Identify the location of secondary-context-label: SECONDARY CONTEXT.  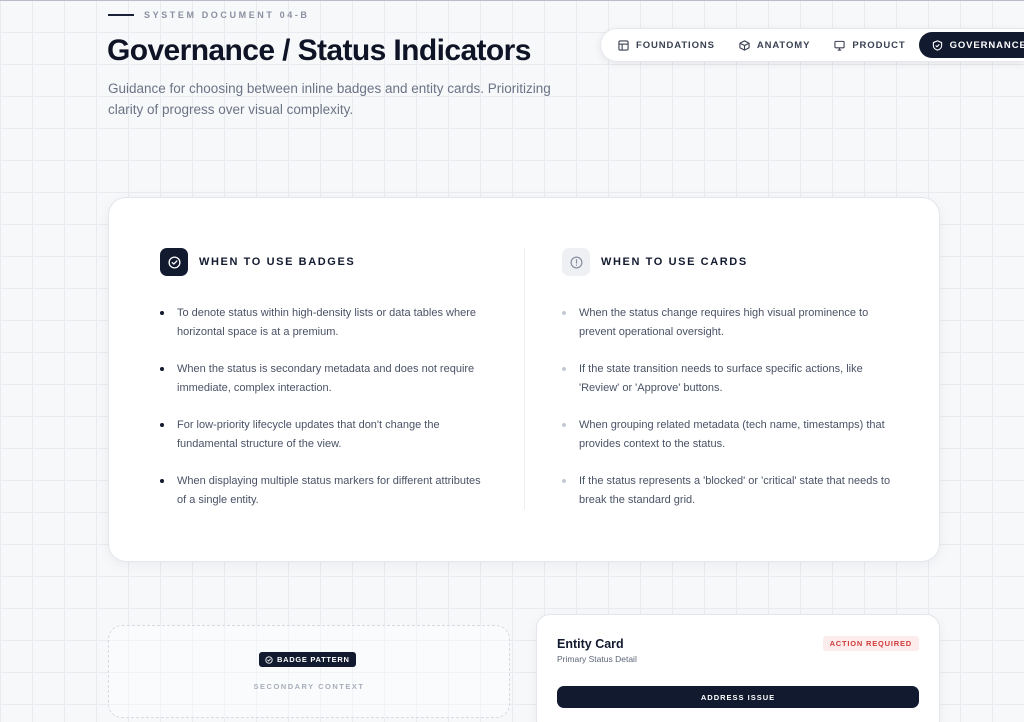
(309, 686).